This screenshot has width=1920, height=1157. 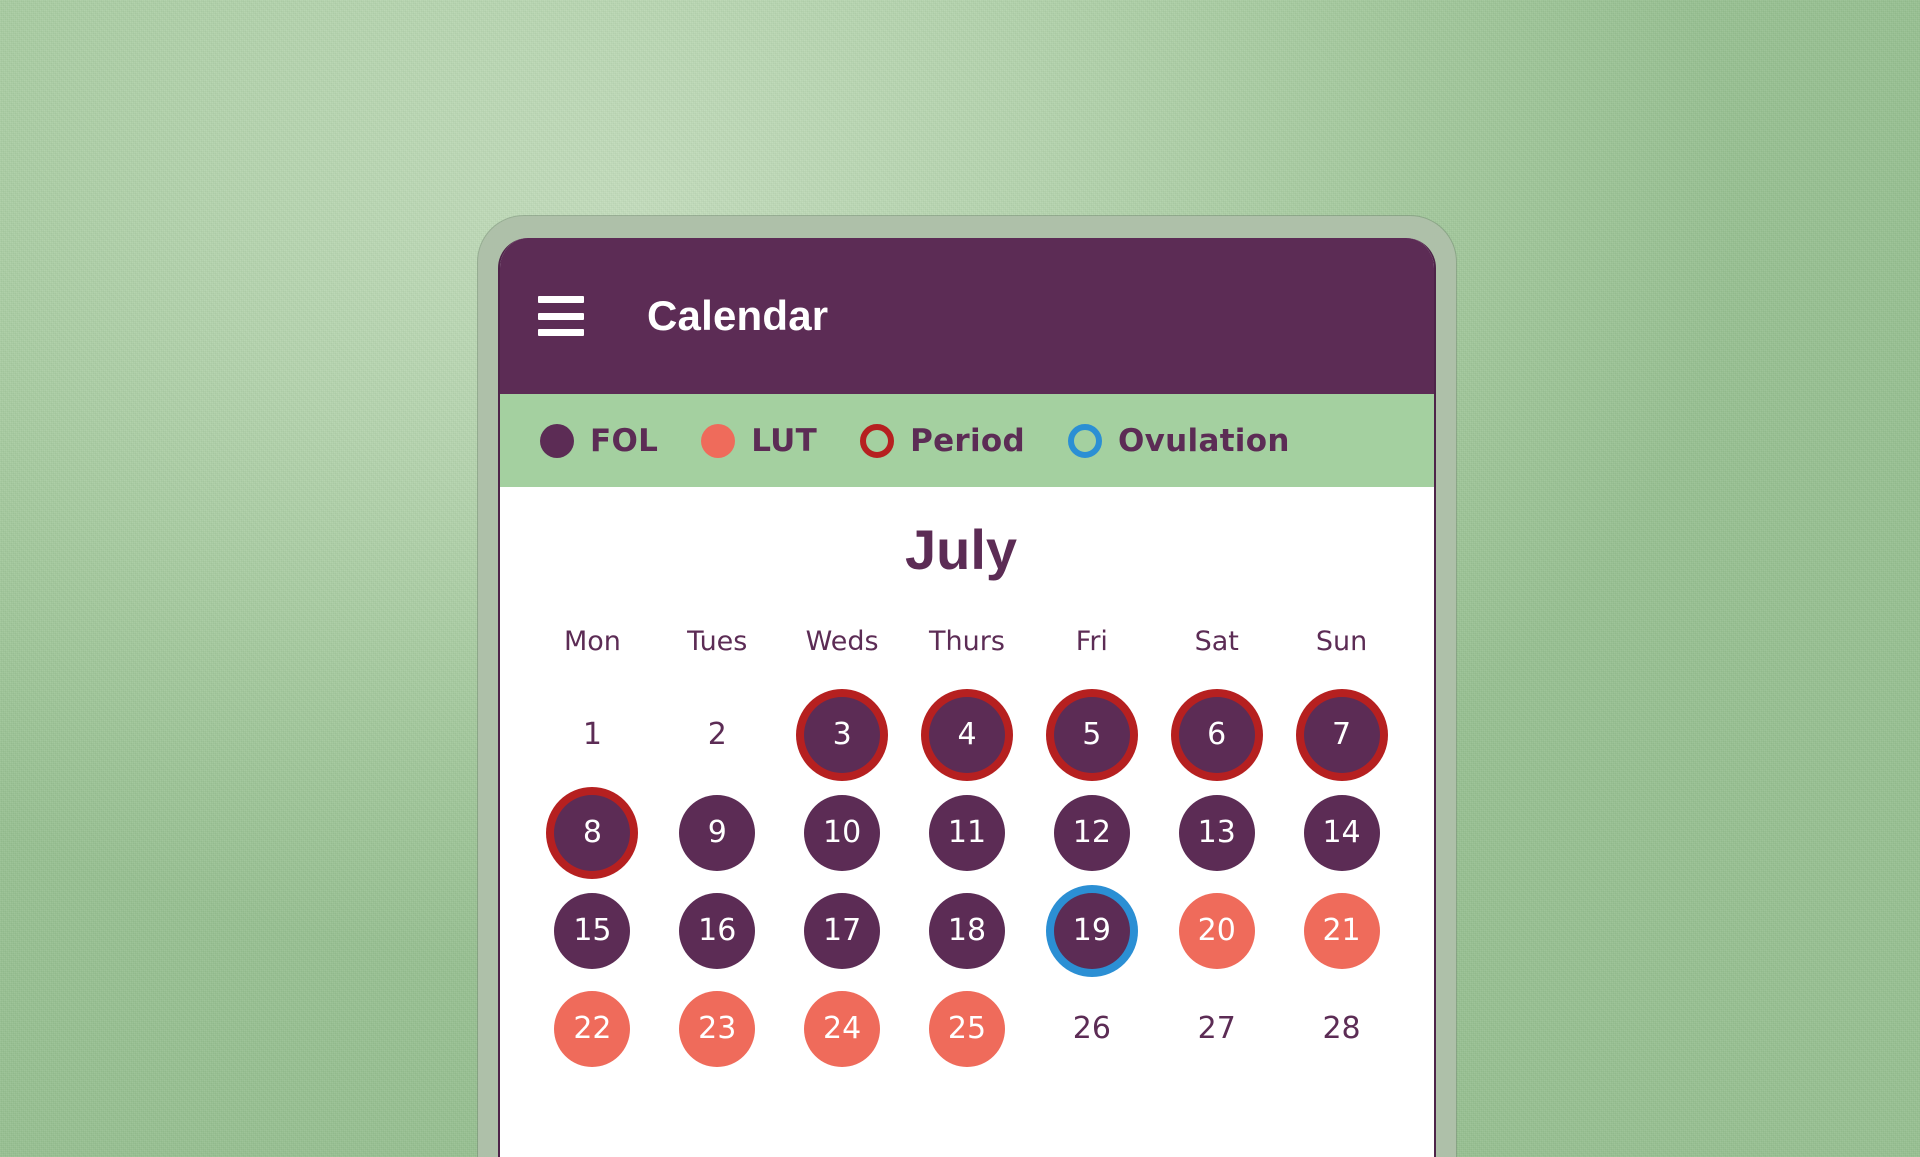 I want to click on phase-legend-bar: FOL LUT Period Ovulation, so click(x=967, y=440).